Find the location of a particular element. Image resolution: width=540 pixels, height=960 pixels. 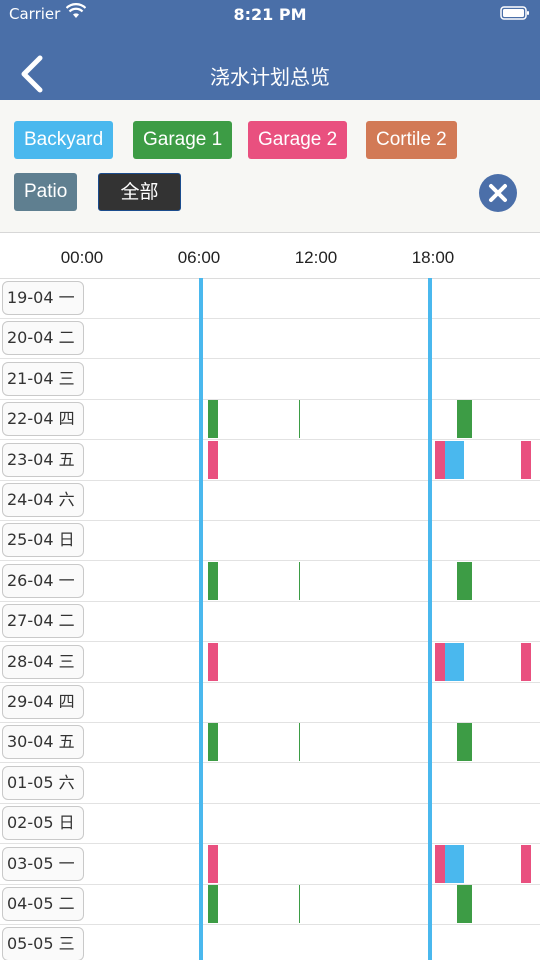

filter-chip-garage-2: Garage 2 is located at coordinates (298, 140).